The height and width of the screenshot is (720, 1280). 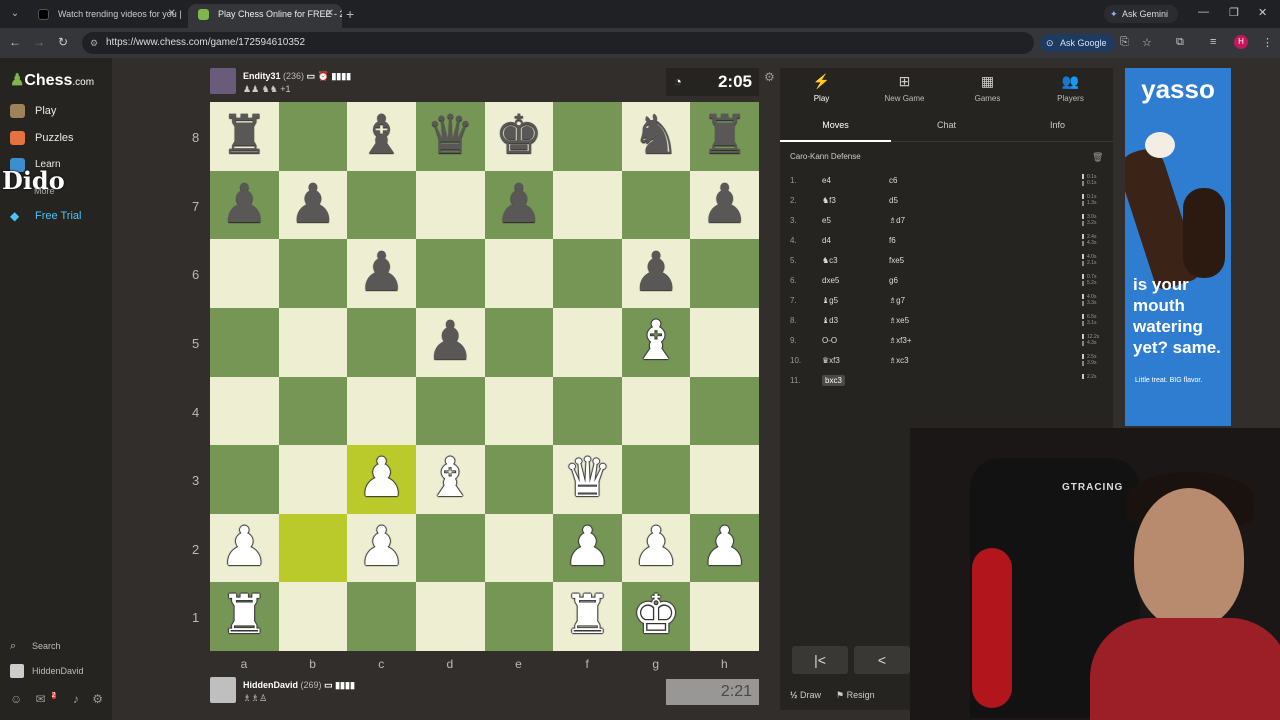 What do you see at coordinates (33, 111) in the screenshot?
I see `sidebar-item-play: Play` at bounding box center [33, 111].